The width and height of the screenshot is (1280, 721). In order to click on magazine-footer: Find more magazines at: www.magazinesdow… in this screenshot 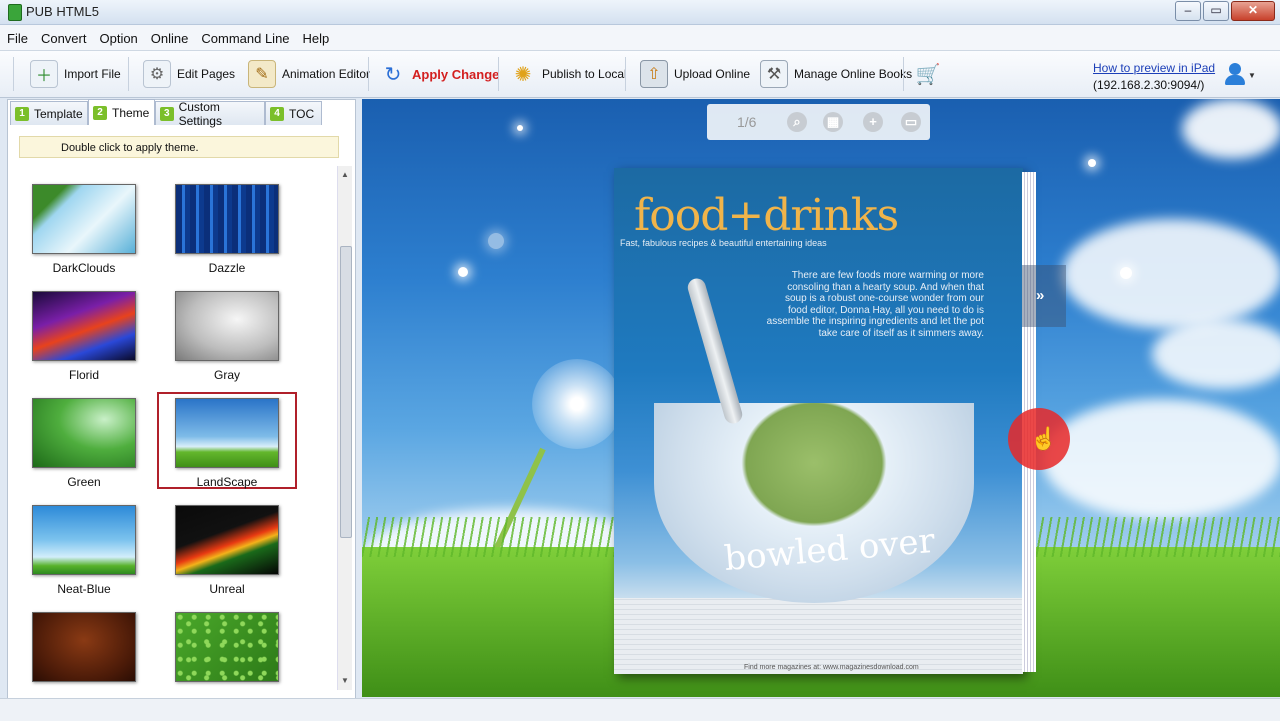, I will do `click(831, 667)`.